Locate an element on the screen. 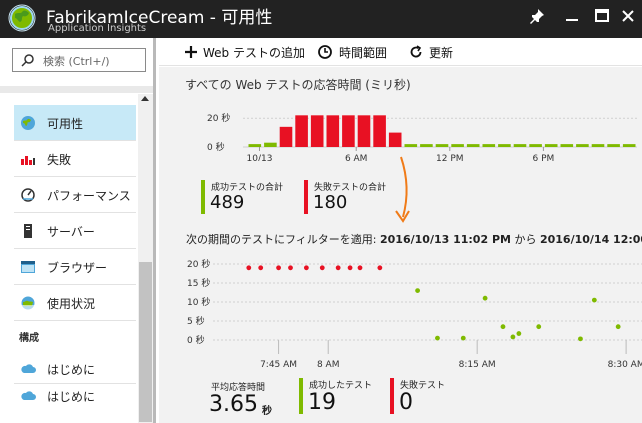 The width and height of the screenshot is (642, 423). sidebar-item-performance: パフォーマンス is located at coordinates (75, 194).